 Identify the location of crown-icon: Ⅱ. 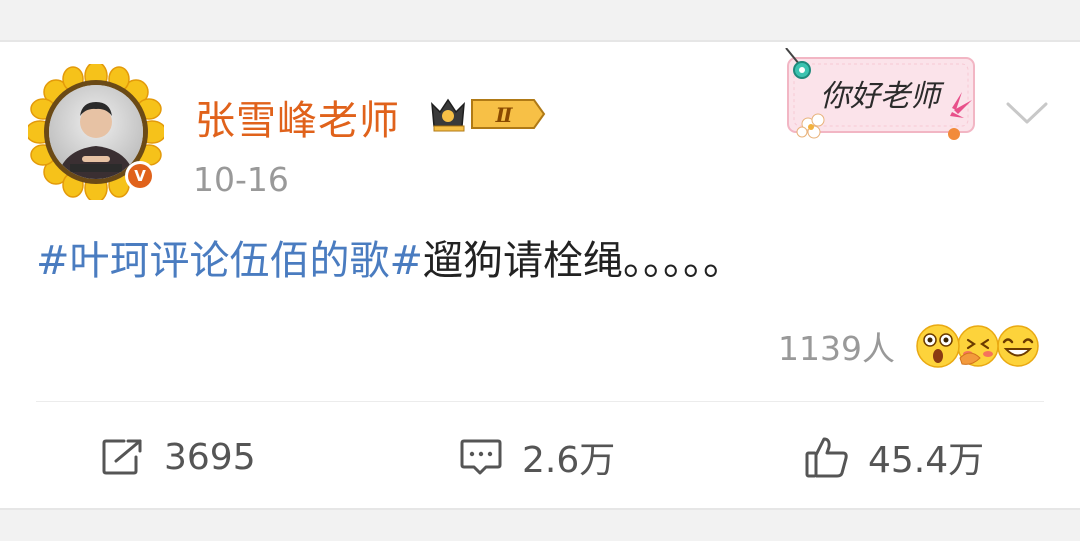
(488, 115).